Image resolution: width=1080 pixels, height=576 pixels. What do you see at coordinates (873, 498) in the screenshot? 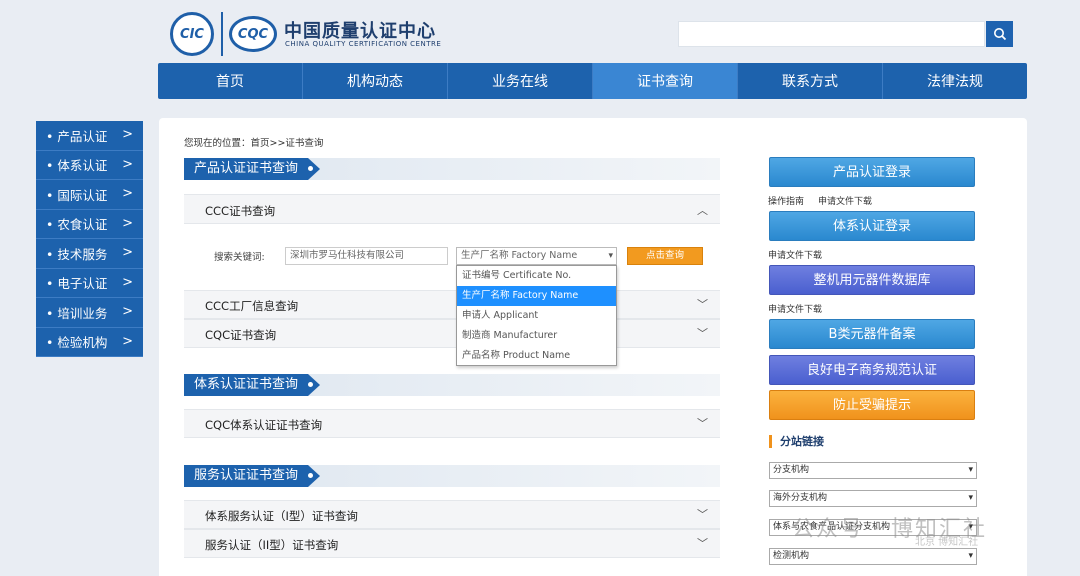
I see `overseas-branch-select: 海外分支机构 ▾` at bounding box center [873, 498].